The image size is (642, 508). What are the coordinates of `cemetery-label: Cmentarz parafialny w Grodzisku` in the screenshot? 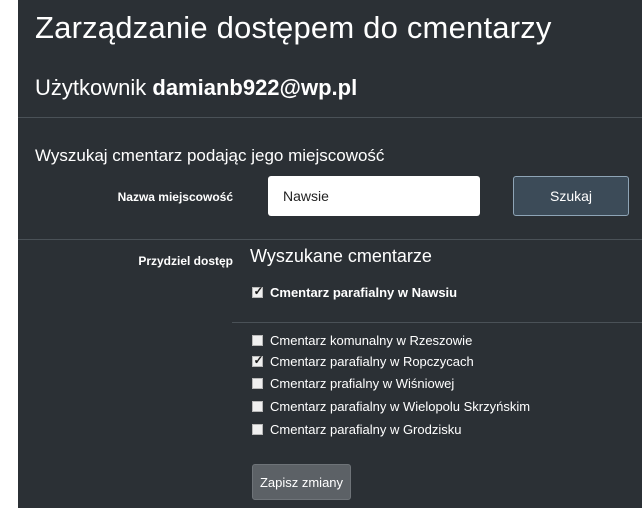 It's located at (366, 429).